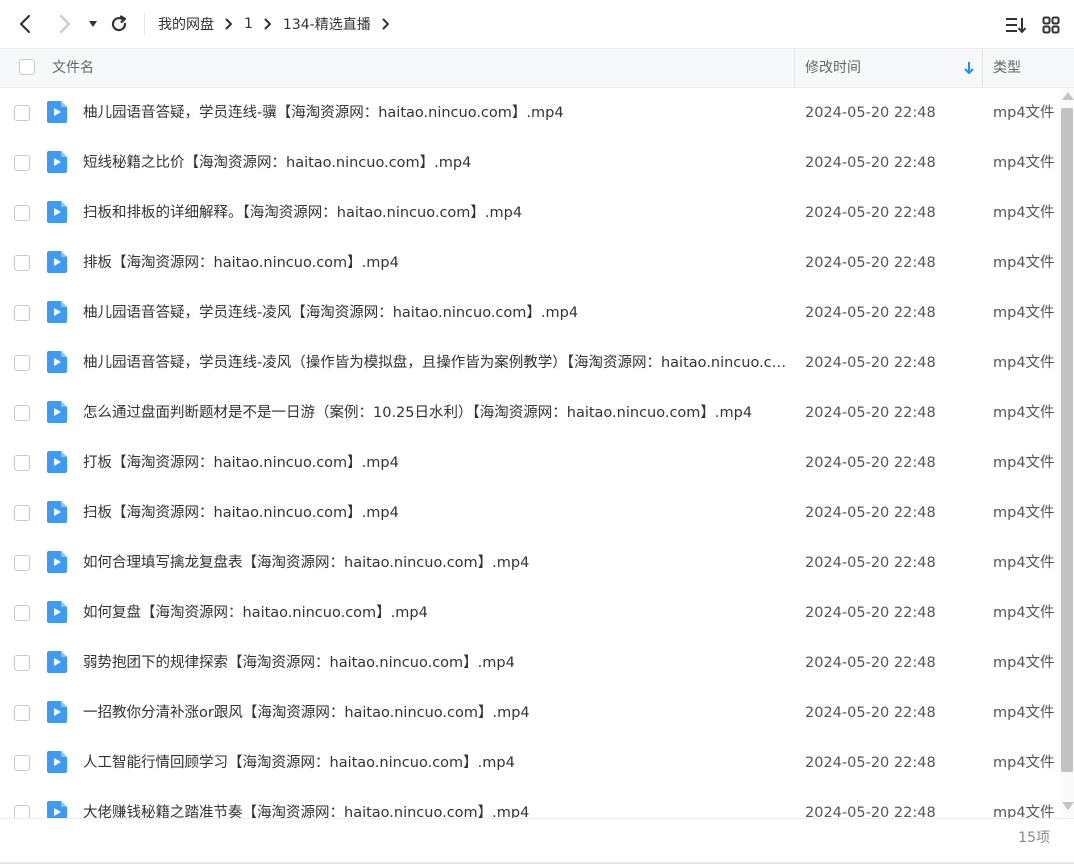 This screenshot has width=1074, height=865. What do you see at coordinates (435, 763) in the screenshot?
I see `file-name: 人工智能行情回顾学习【海淘资源网：haitao.nincuo.com】.mp4` at bounding box center [435, 763].